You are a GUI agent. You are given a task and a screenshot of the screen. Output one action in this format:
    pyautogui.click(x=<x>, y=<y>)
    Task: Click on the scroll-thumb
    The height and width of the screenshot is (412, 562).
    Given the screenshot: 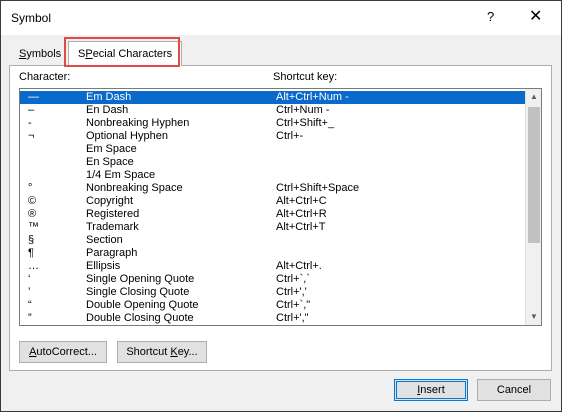 What is the action you would take?
    pyautogui.click(x=534, y=175)
    